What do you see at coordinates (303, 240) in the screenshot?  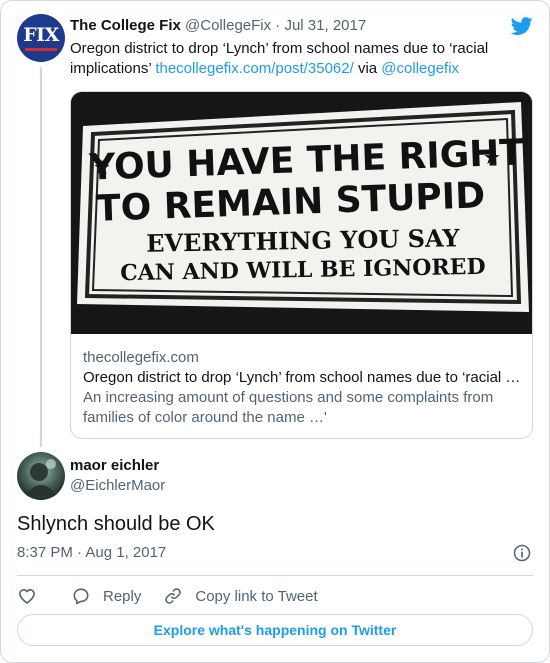 I see `sign-line-3: EVERYTHING YOU SAY` at bounding box center [303, 240].